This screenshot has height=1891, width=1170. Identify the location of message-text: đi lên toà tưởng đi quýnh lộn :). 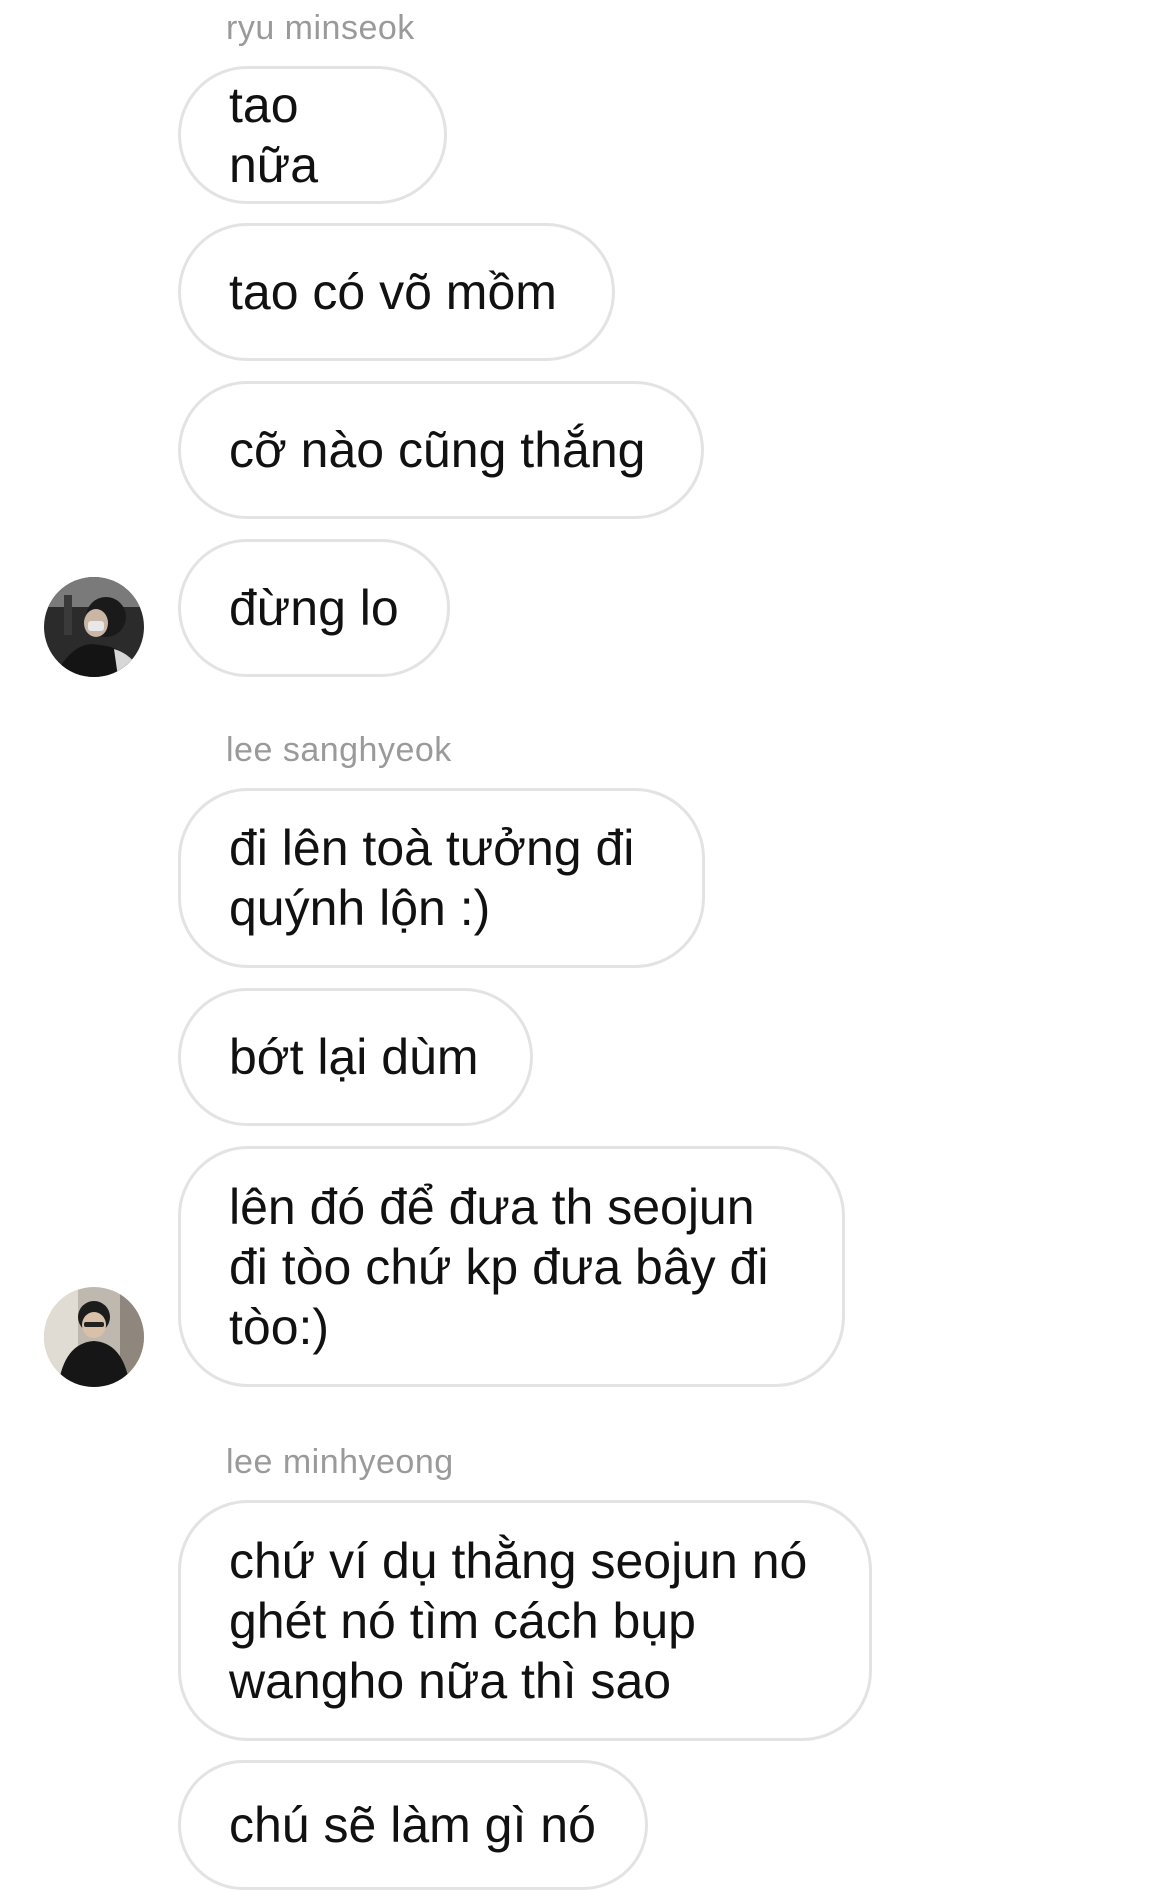
(432, 878).